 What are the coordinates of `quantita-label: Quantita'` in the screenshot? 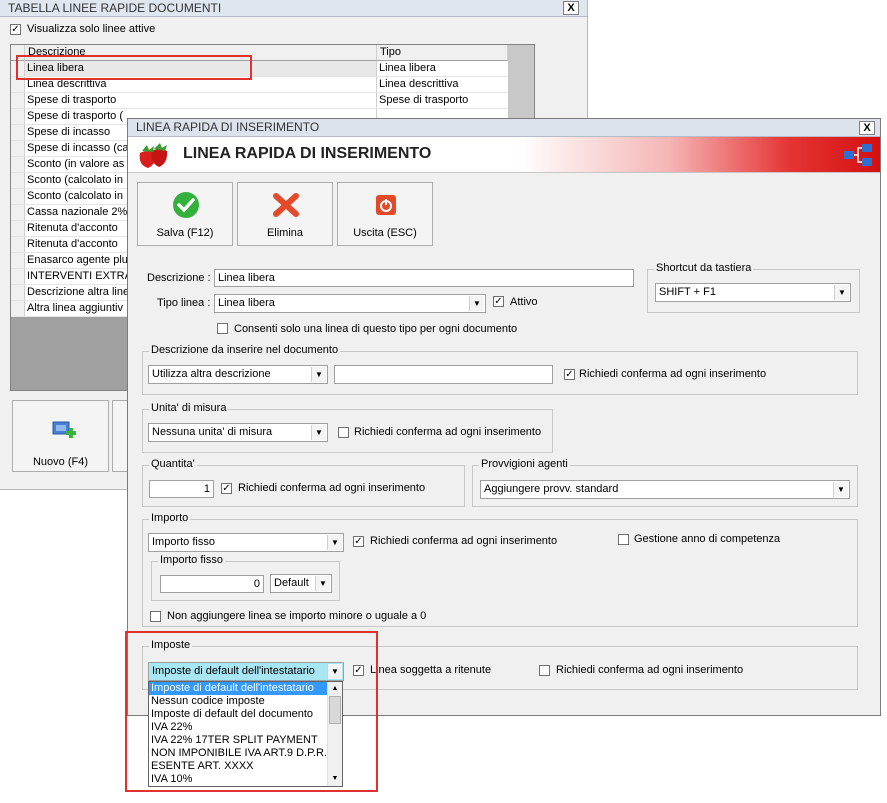 It's located at (173, 464).